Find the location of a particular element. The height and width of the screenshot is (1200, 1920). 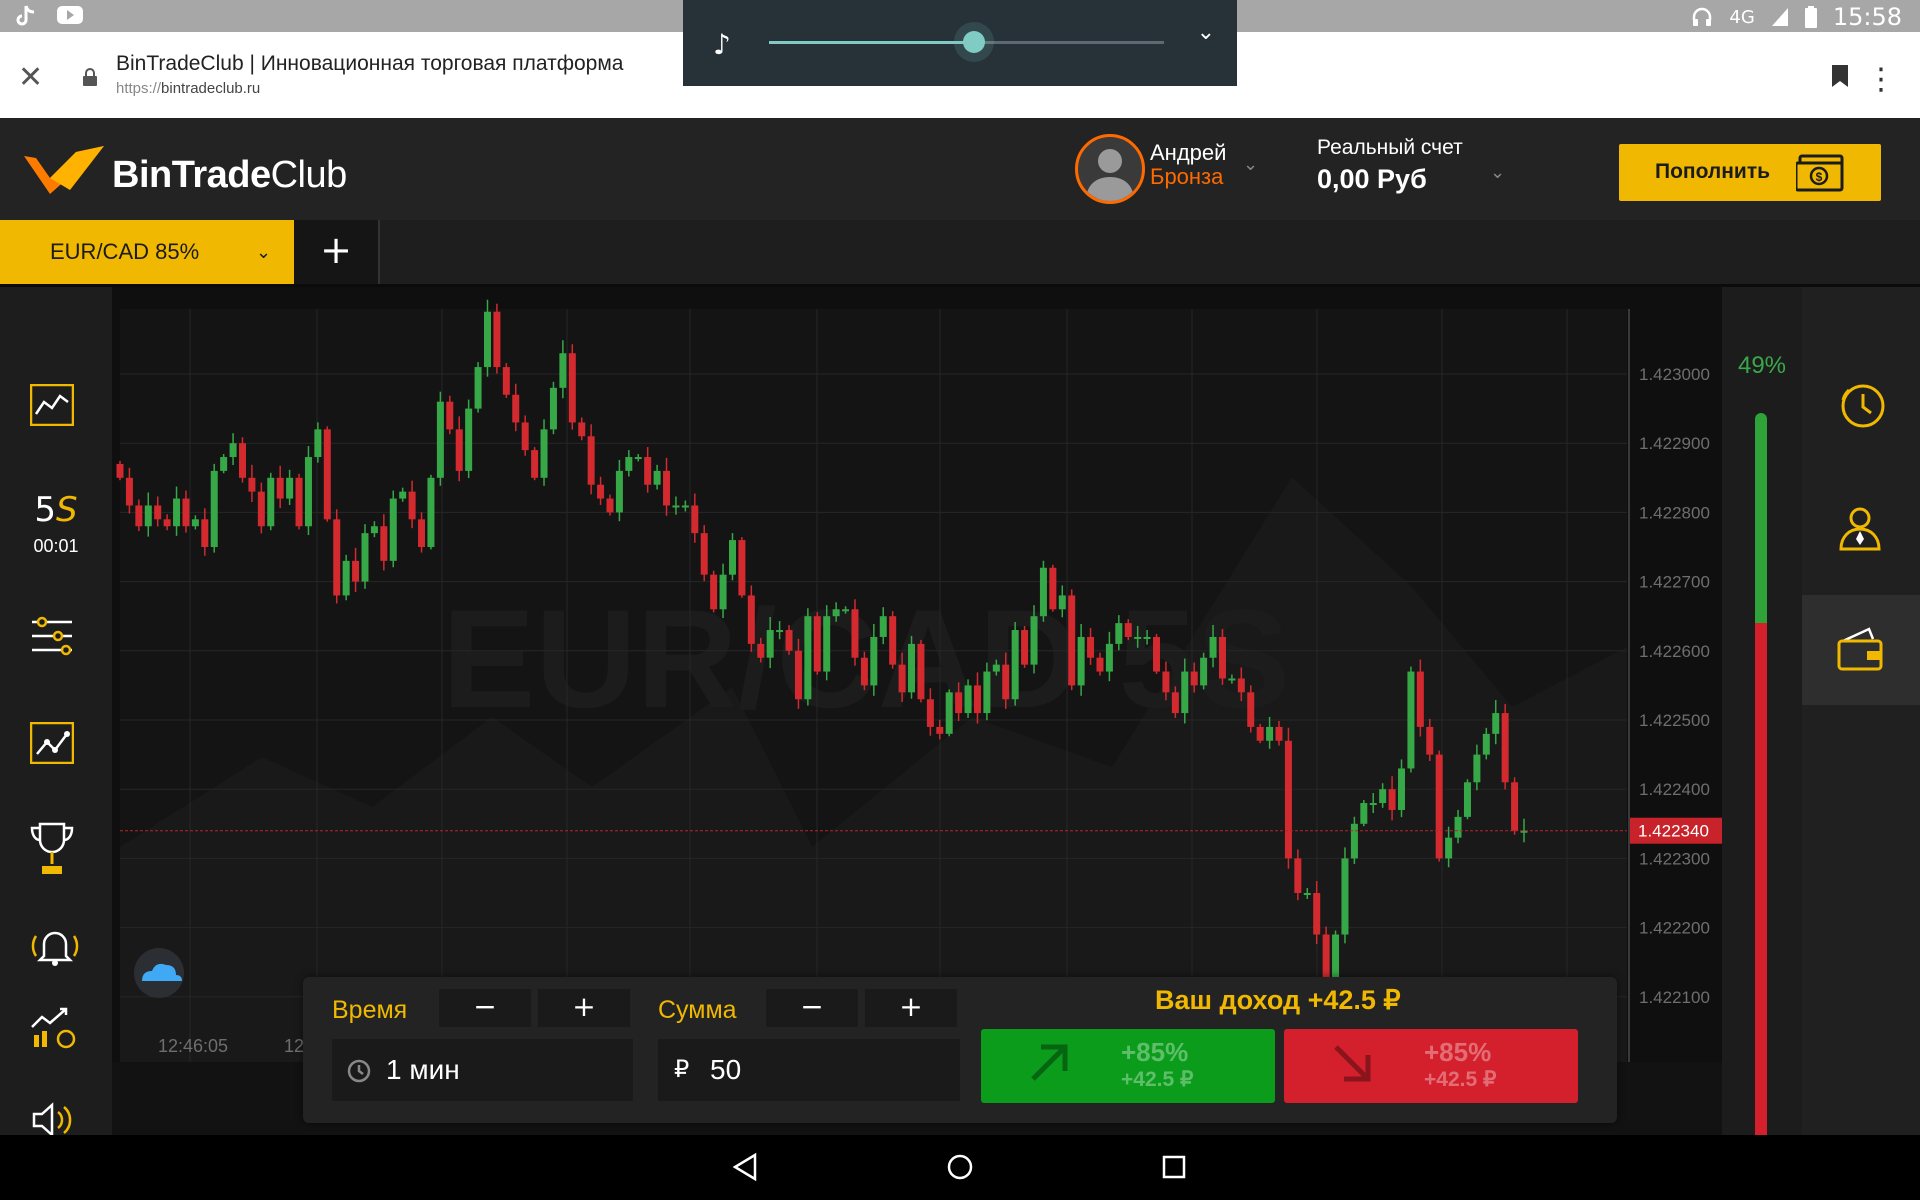

drawing-tools-icon is located at coordinates (52, 743).